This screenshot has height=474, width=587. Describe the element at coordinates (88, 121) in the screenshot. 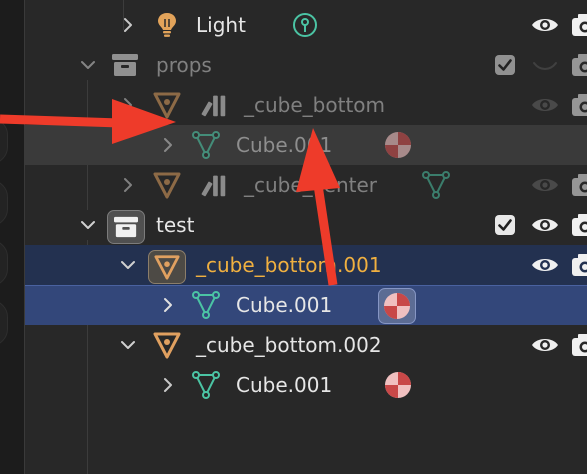

I see `annotation-arrow-left` at that location.